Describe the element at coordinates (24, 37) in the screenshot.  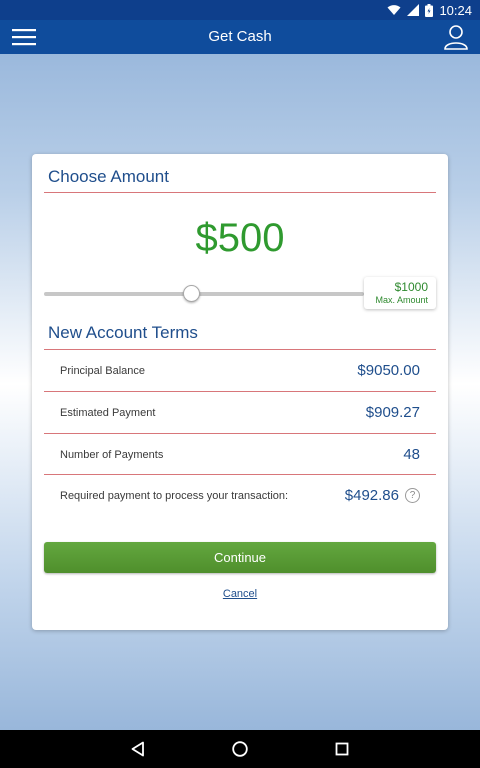
I see `hamburger-menu-icon` at that location.